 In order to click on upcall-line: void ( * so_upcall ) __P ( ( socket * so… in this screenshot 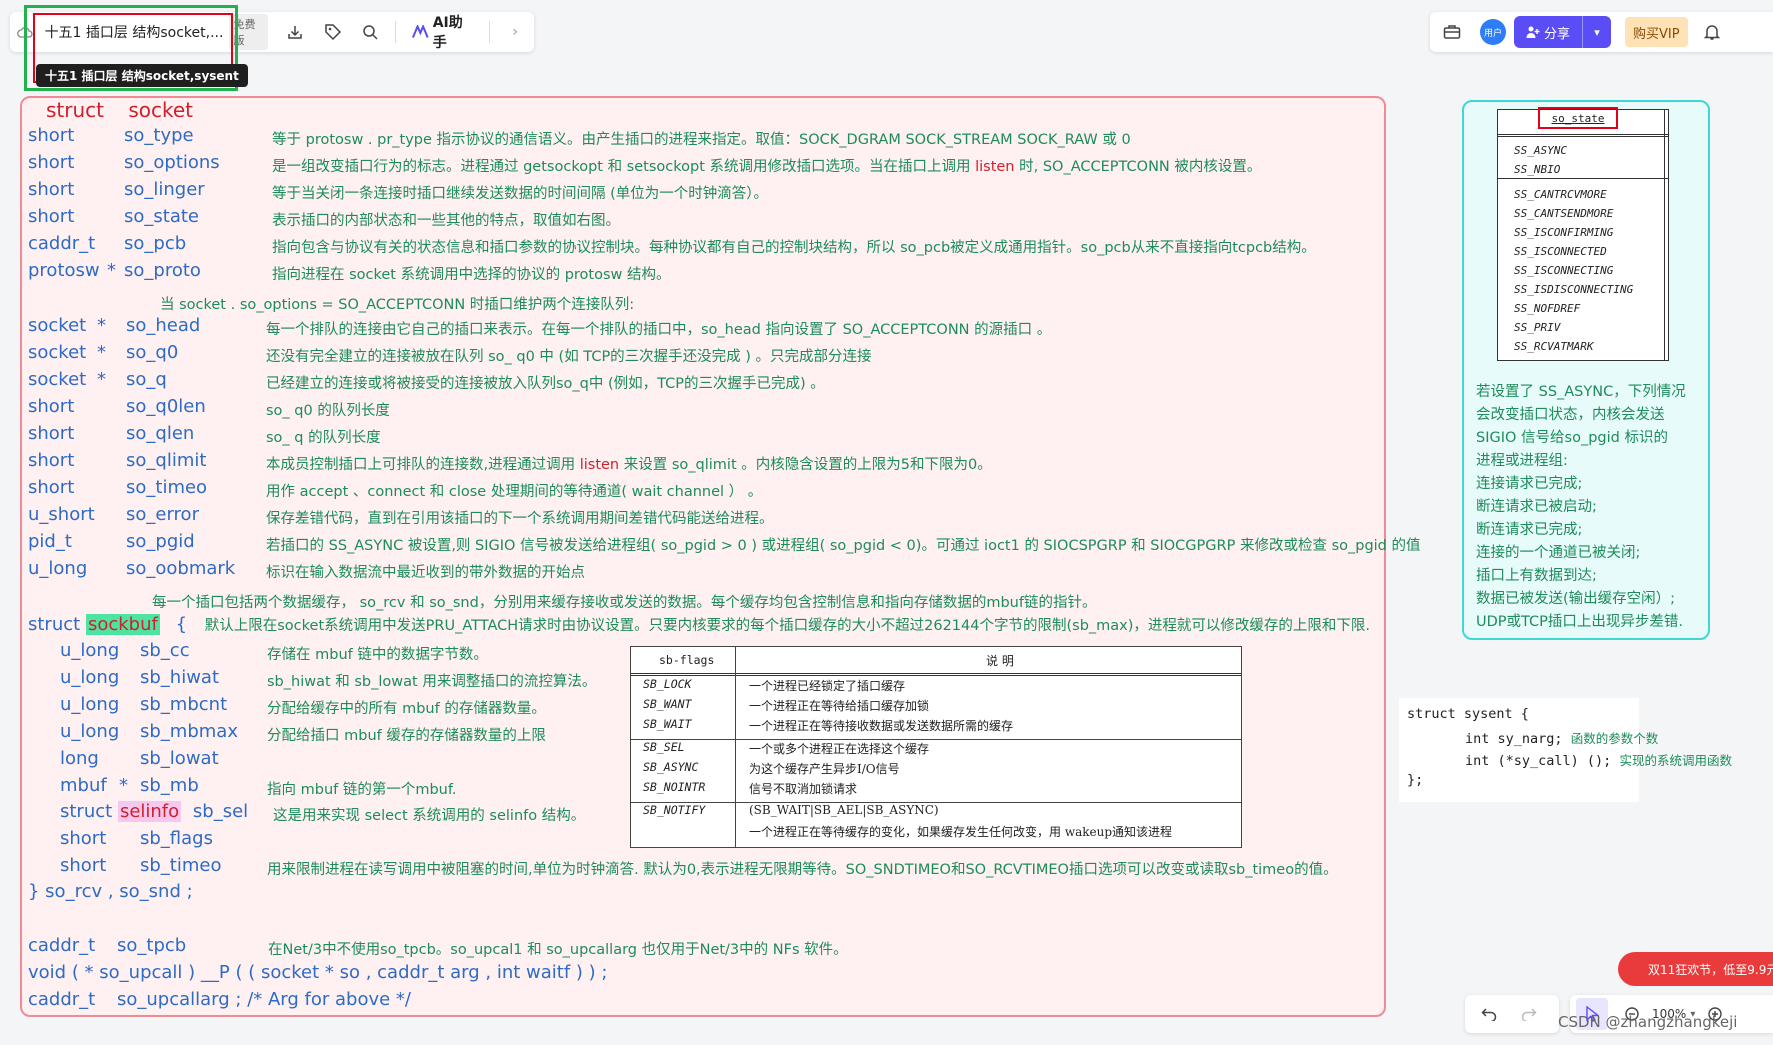, I will do `click(318, 972)`.